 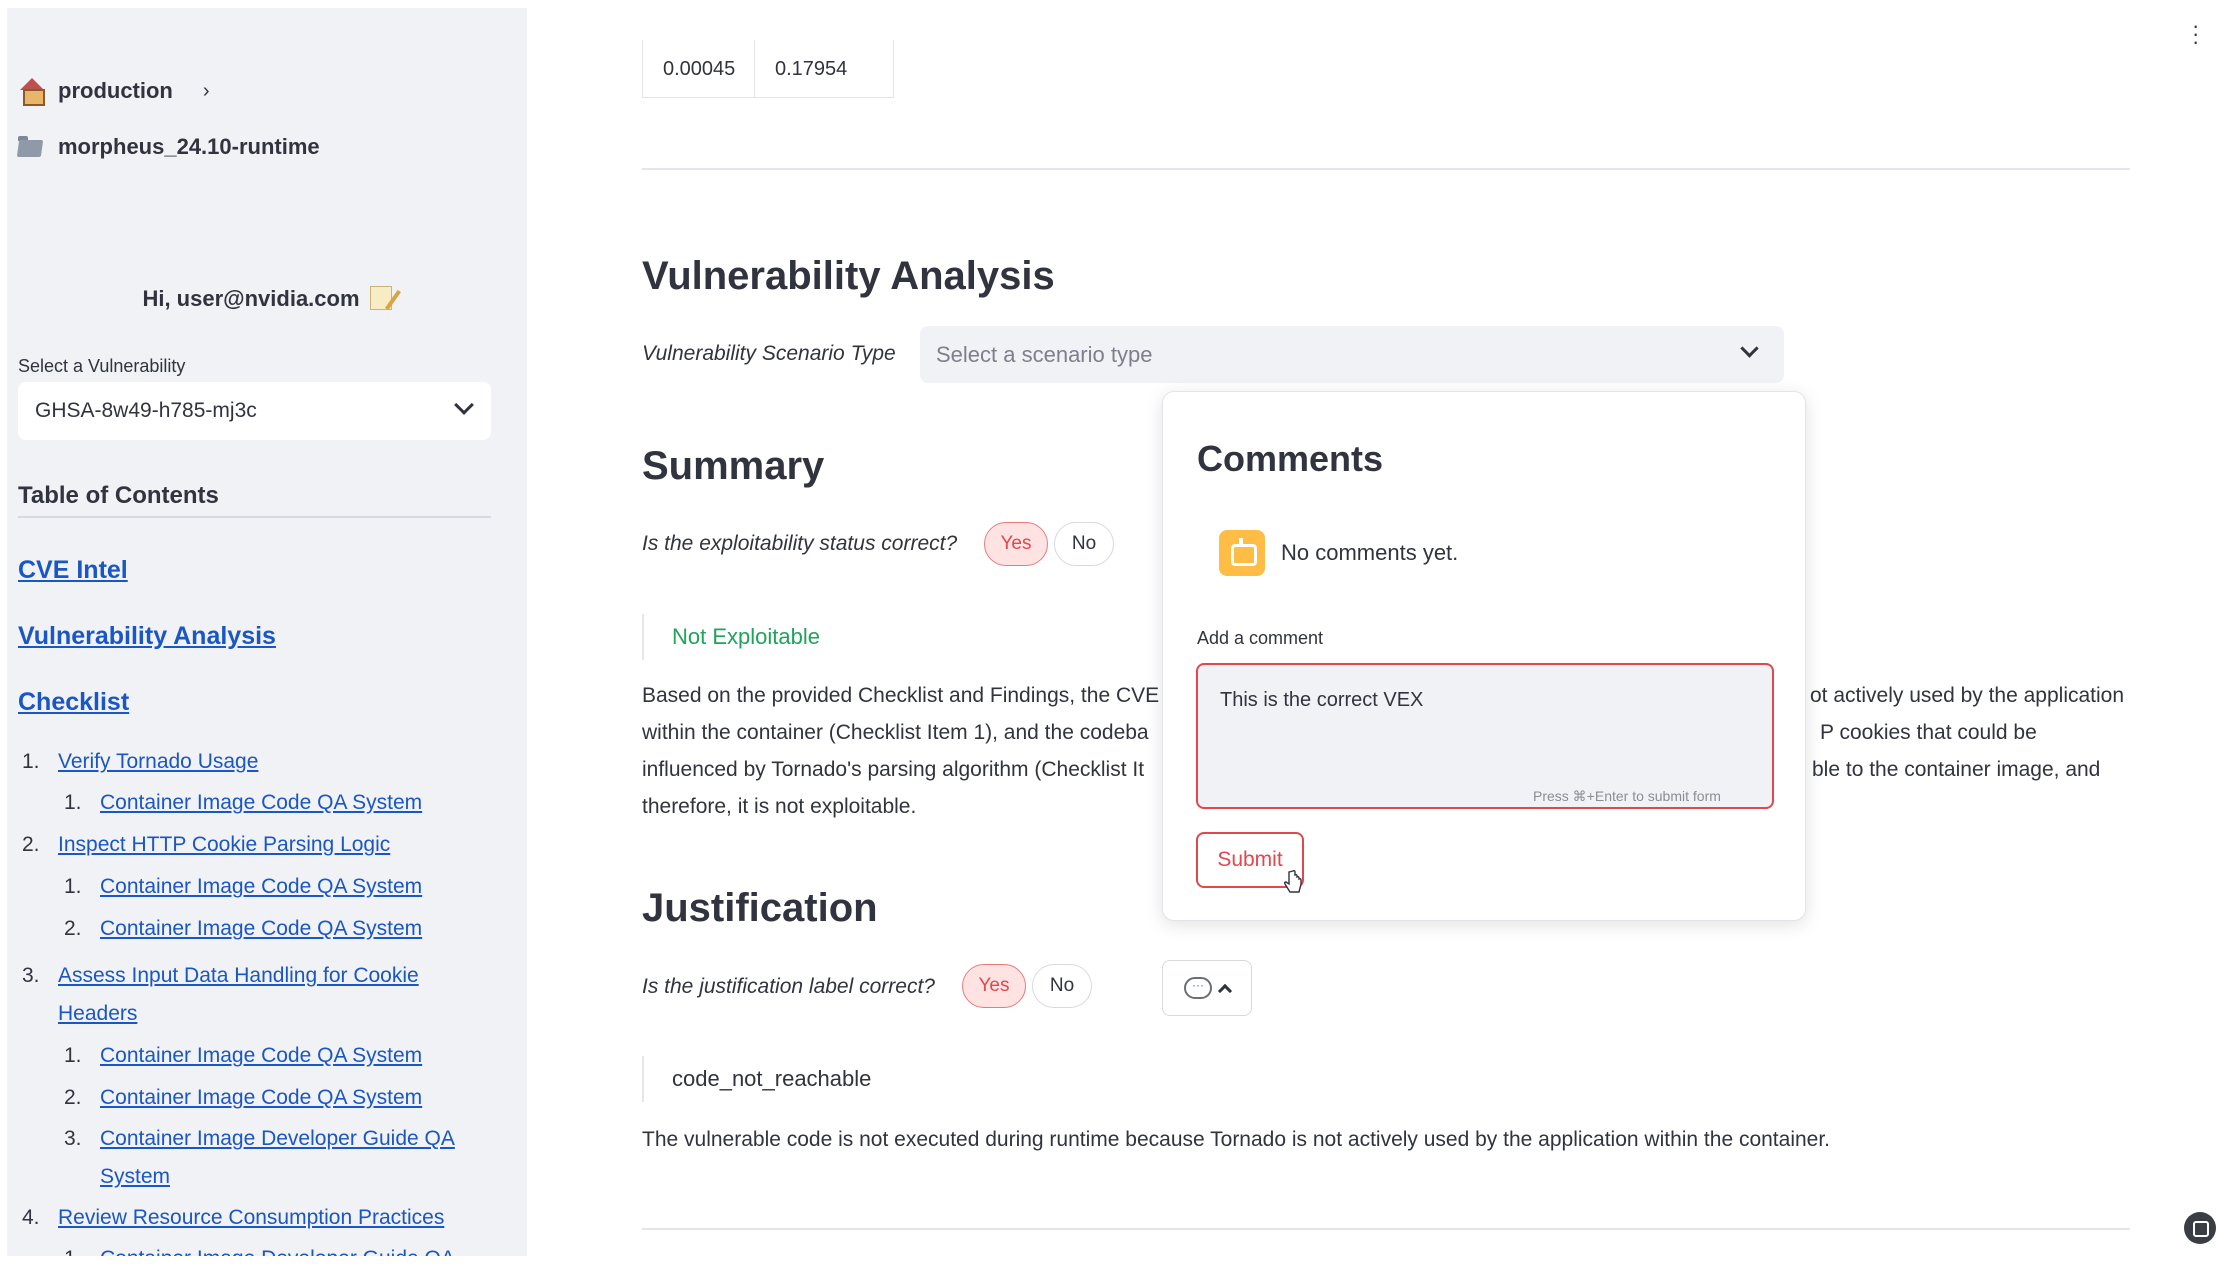 What do you see at coordinates (32, 147) in the screenshot?
I see `folder-icon` at bounding box center [32, 147].